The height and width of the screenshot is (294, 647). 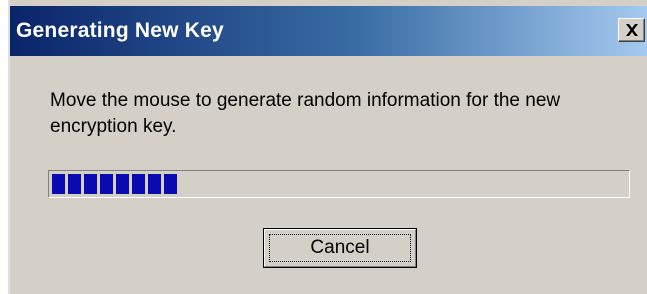 I want to click on progress-fill, so click(x=114, y=184).